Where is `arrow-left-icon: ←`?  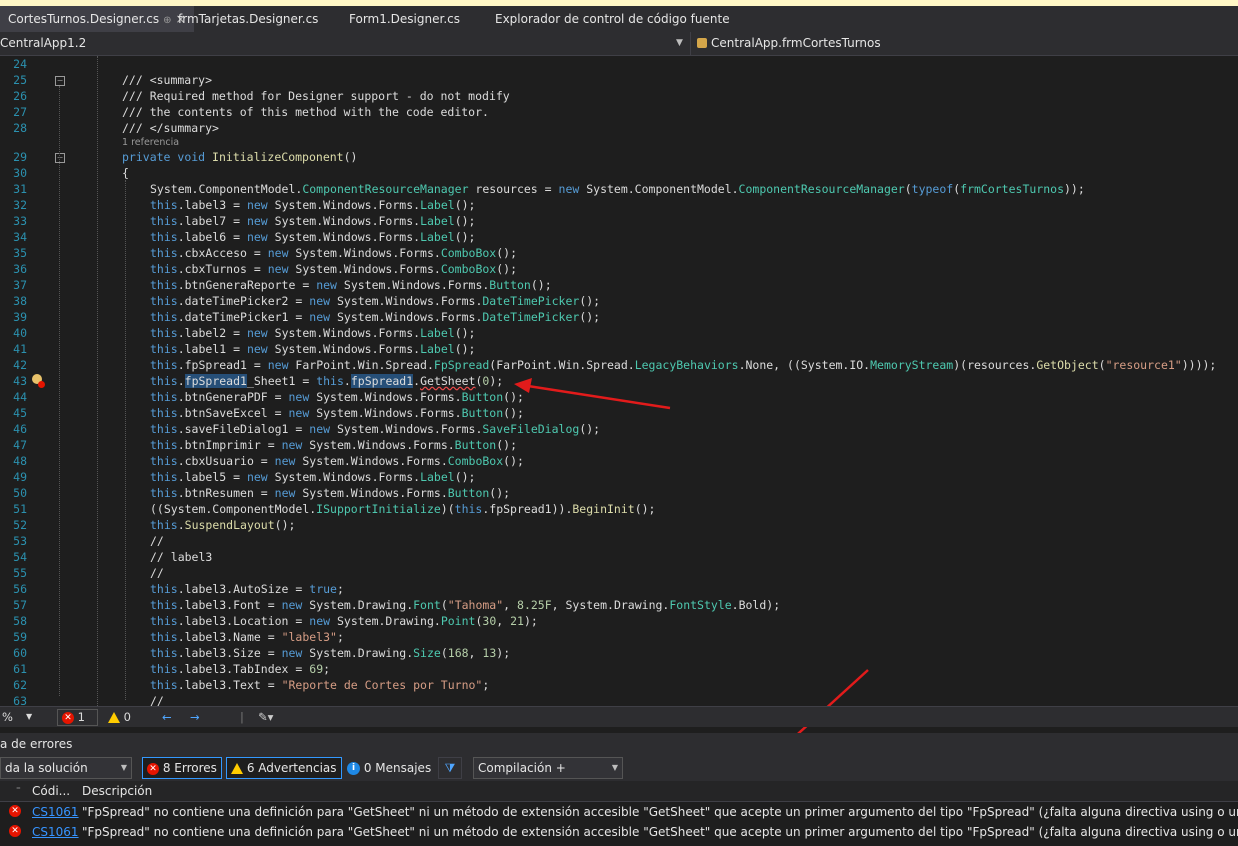 arrow-left-icon: ← is located at coordinates (167, 717).